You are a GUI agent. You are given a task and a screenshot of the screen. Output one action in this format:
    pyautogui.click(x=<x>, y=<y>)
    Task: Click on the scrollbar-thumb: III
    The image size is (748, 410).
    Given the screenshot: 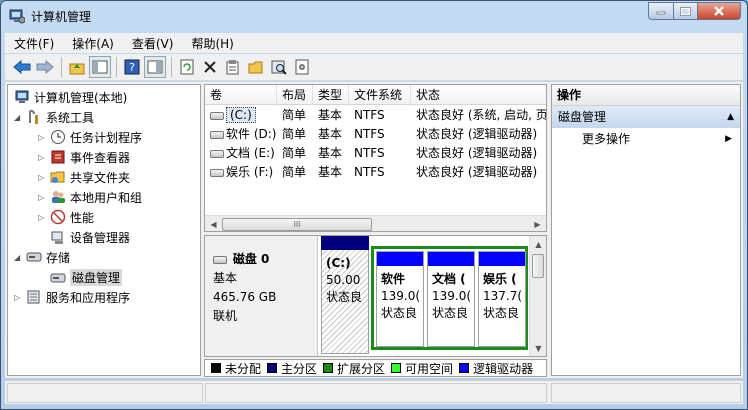 What is the action you would take?
    pyautogui.click(x=297, y=224)
    